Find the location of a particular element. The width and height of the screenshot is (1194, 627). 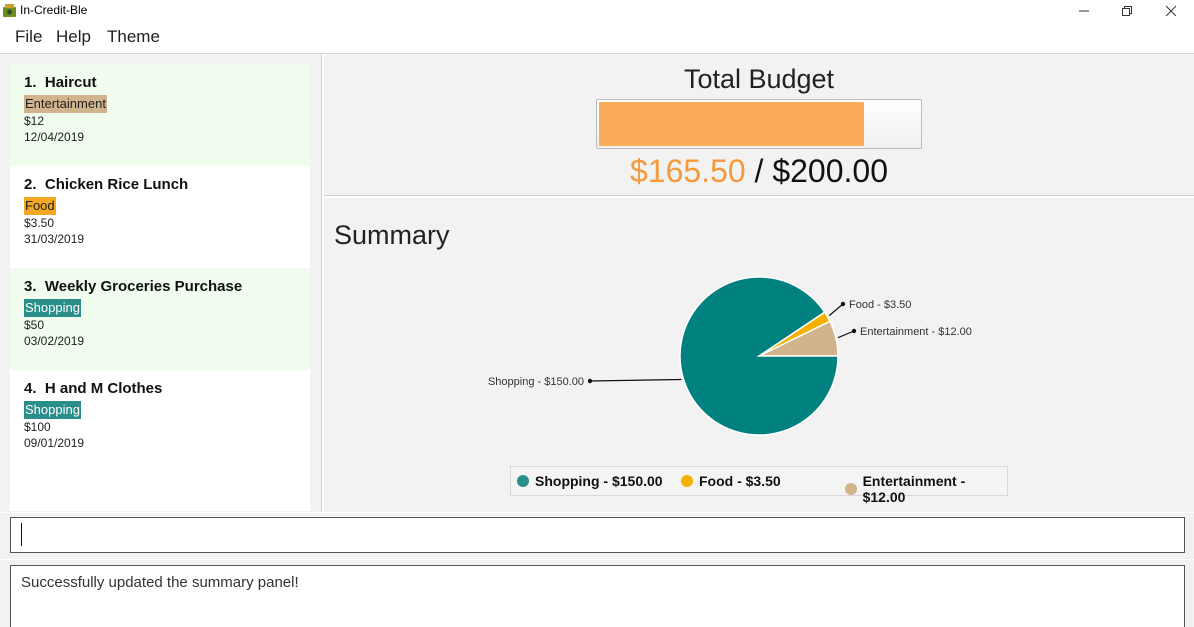

expense-title: 2. Chicken Rice Lunch is located at coordinates (106, 184).